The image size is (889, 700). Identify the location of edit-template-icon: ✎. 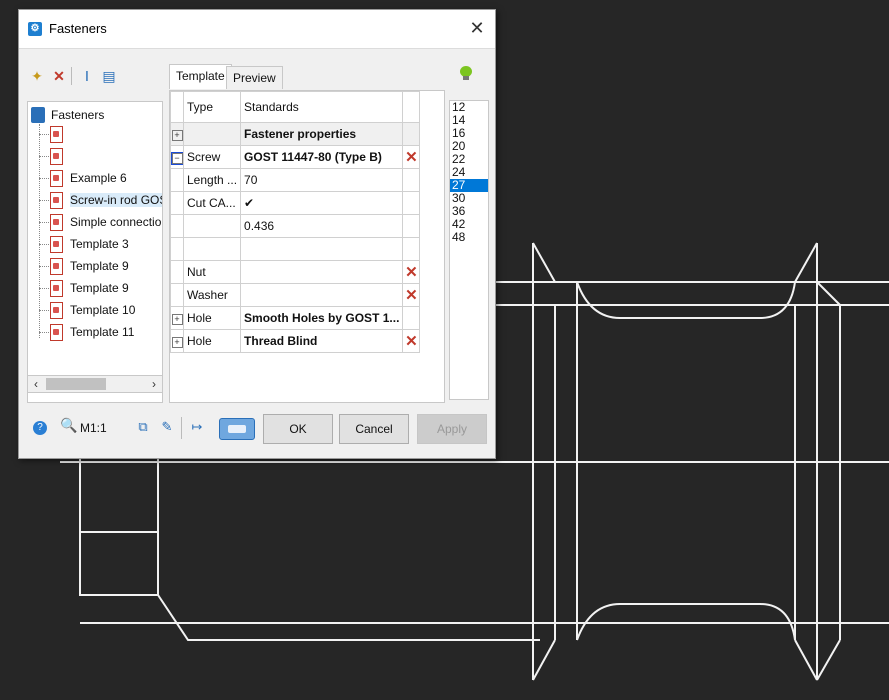
(167, 427).